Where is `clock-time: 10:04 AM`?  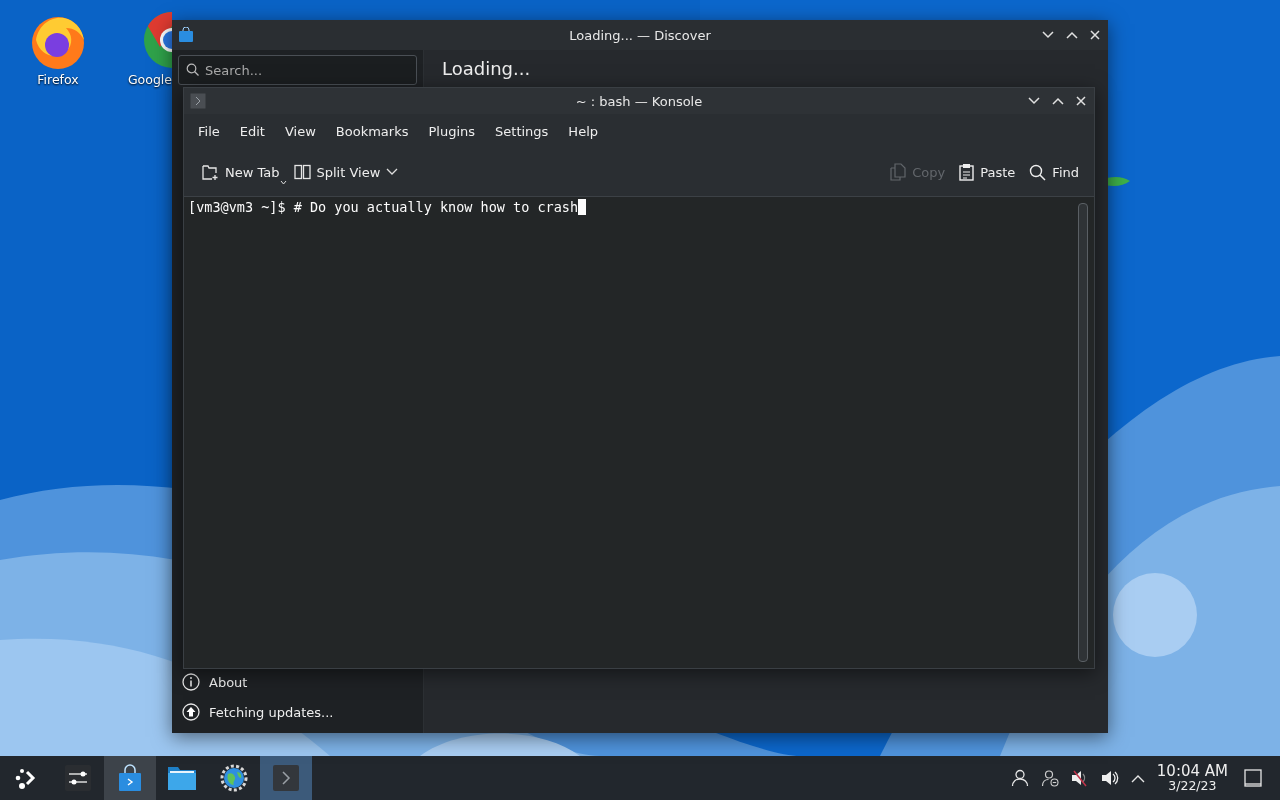
clock-time: 10:04 AM is located at coordinates (1192, 771).